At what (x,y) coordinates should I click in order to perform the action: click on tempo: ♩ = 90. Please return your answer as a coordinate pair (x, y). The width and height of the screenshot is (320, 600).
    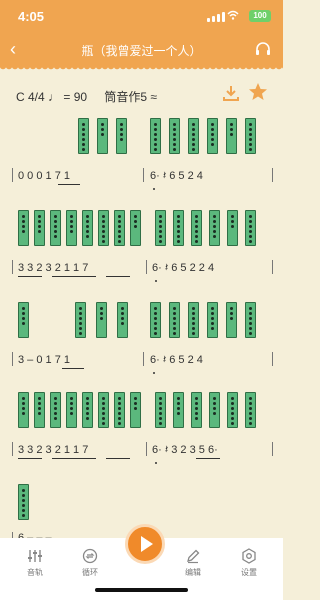
    Looking at the image, I should click on (68, 97).